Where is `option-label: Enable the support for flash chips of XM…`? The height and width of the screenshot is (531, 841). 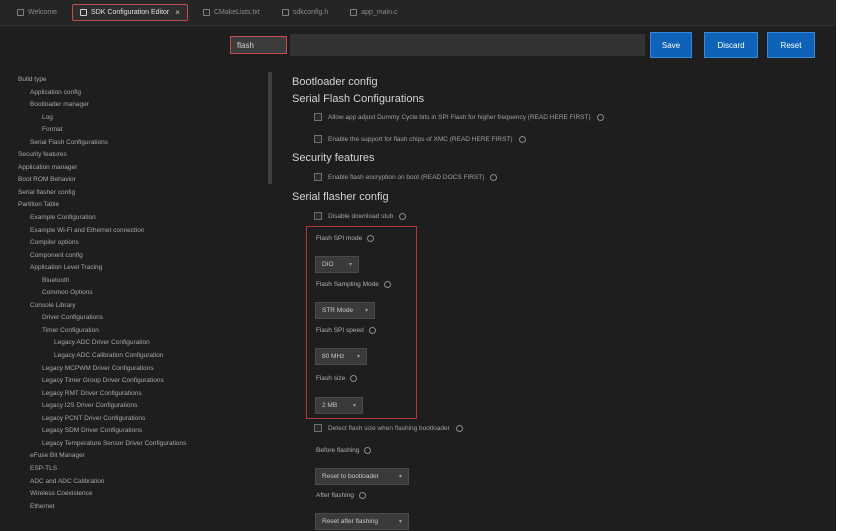 option-label: Enable the support for flash chips of XM… is located at coordinates (420, 139).